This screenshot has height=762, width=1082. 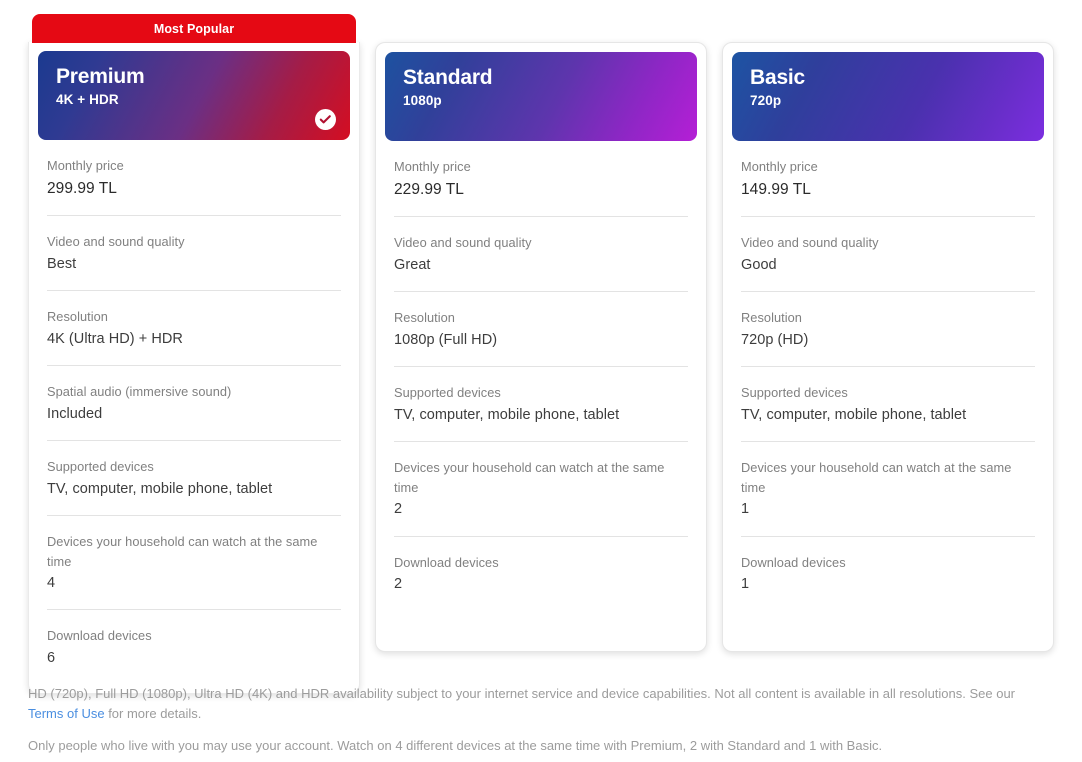 I want to click on feature-value-price: 299.99 TL, so click(x=82, y=188).